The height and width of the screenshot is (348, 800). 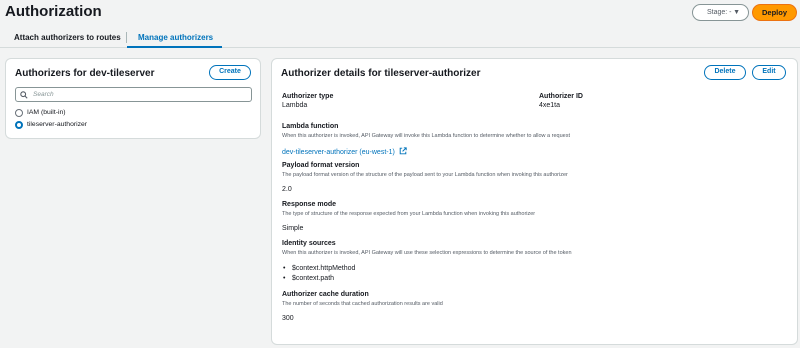 I want to click on lambda-function-label: Lambda function, so click(x=310, y=126).